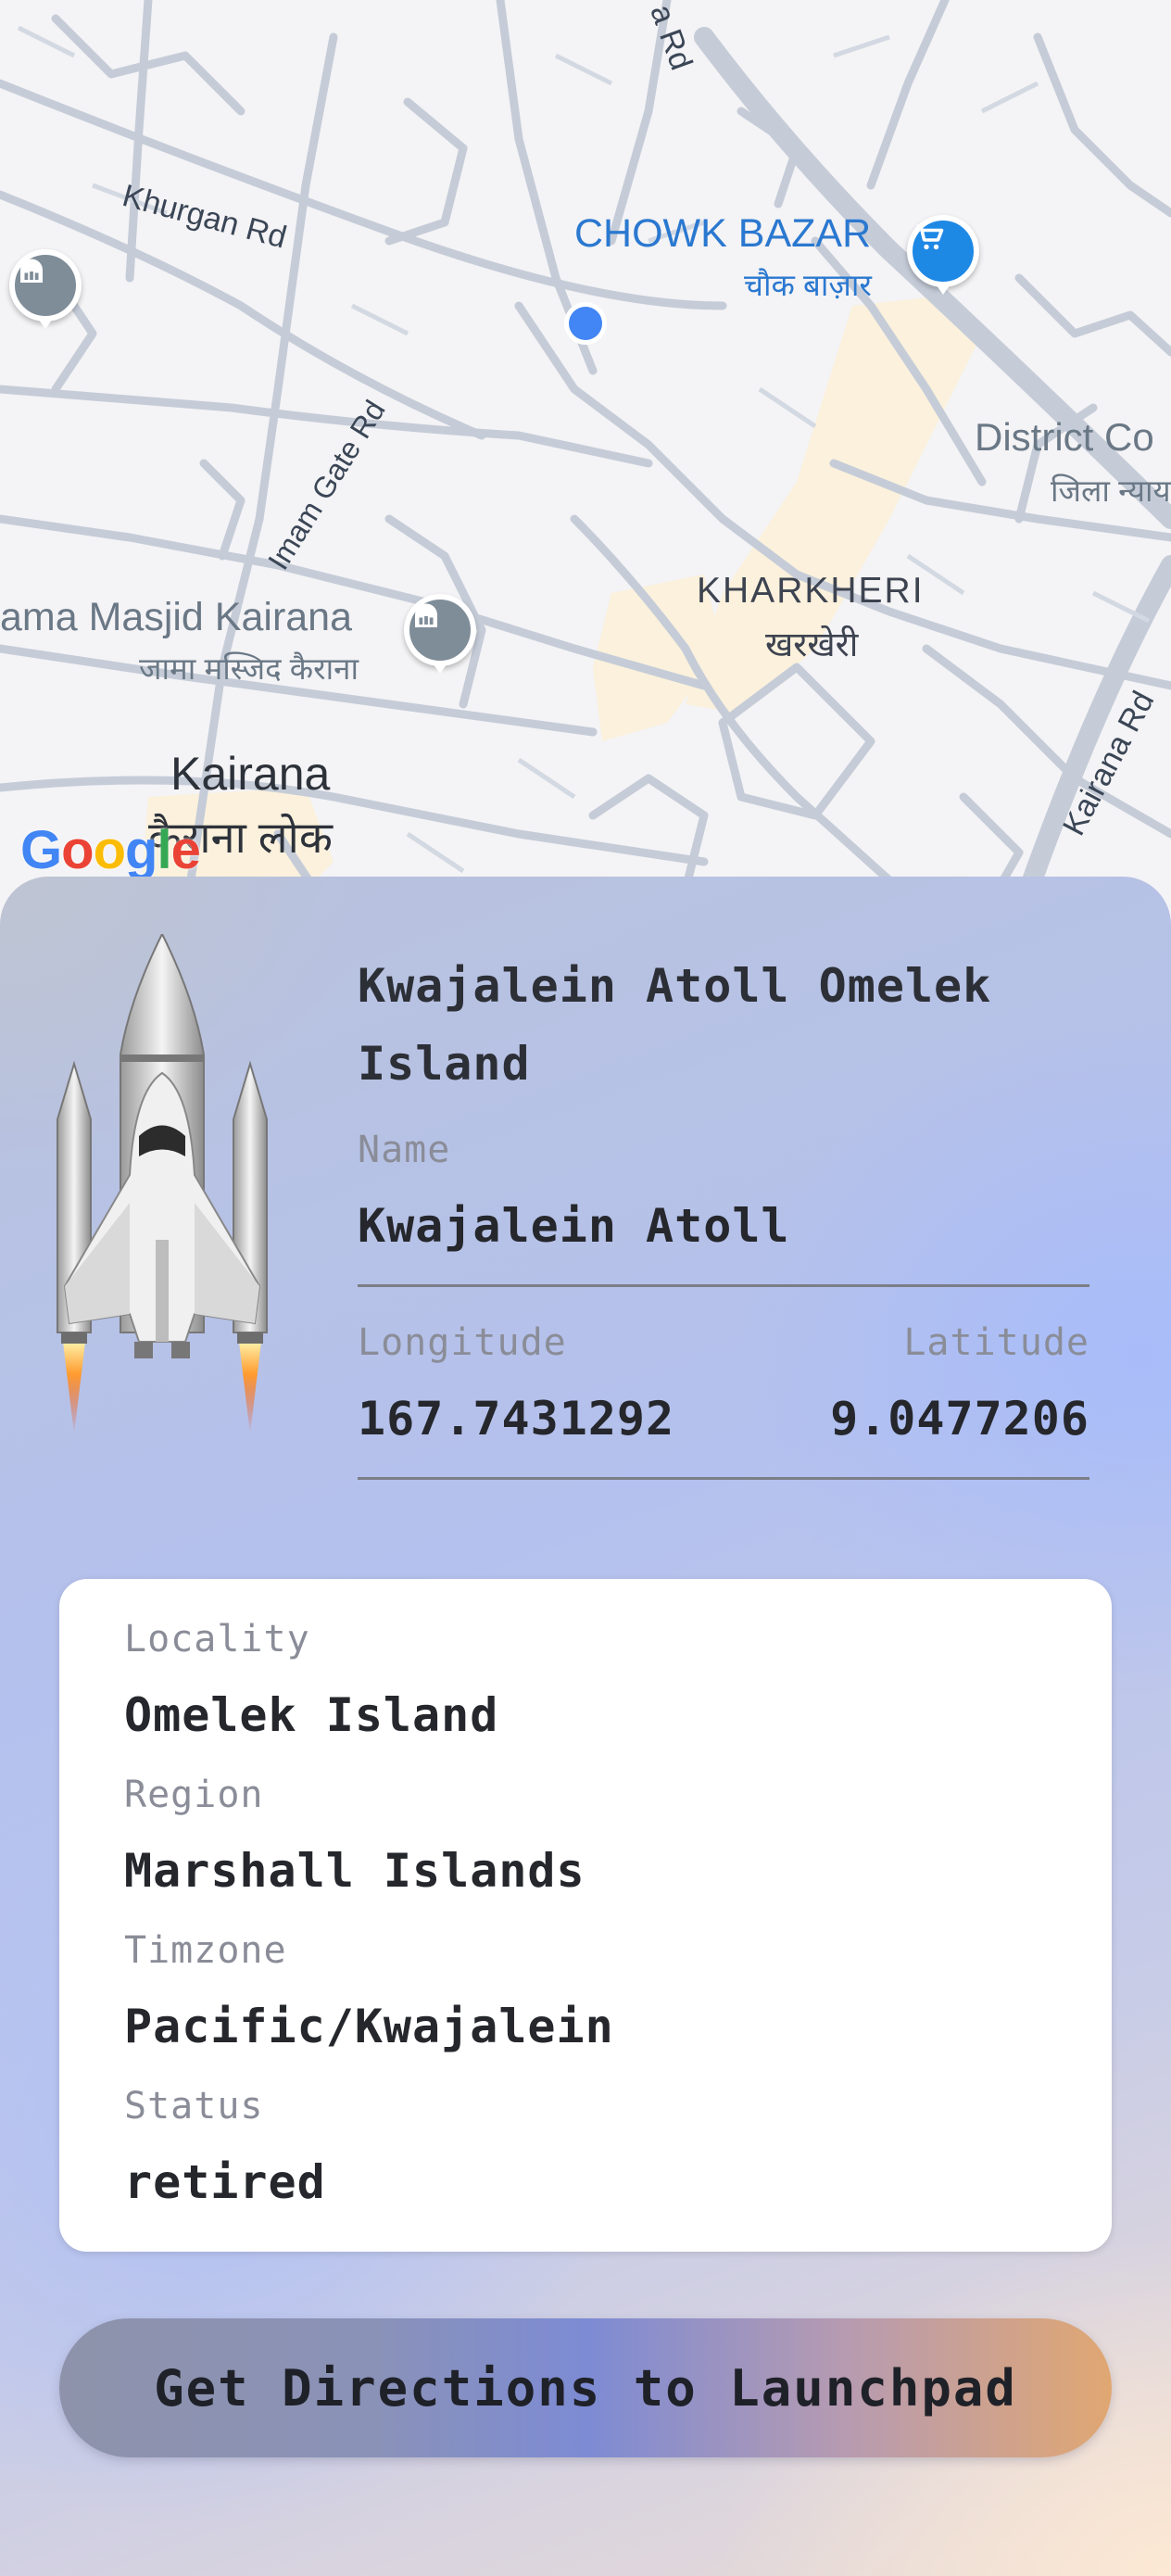  Describe the element at coordinates (46, 289) in the screenshot. I see `landmark-poi-pin-left` at that location.